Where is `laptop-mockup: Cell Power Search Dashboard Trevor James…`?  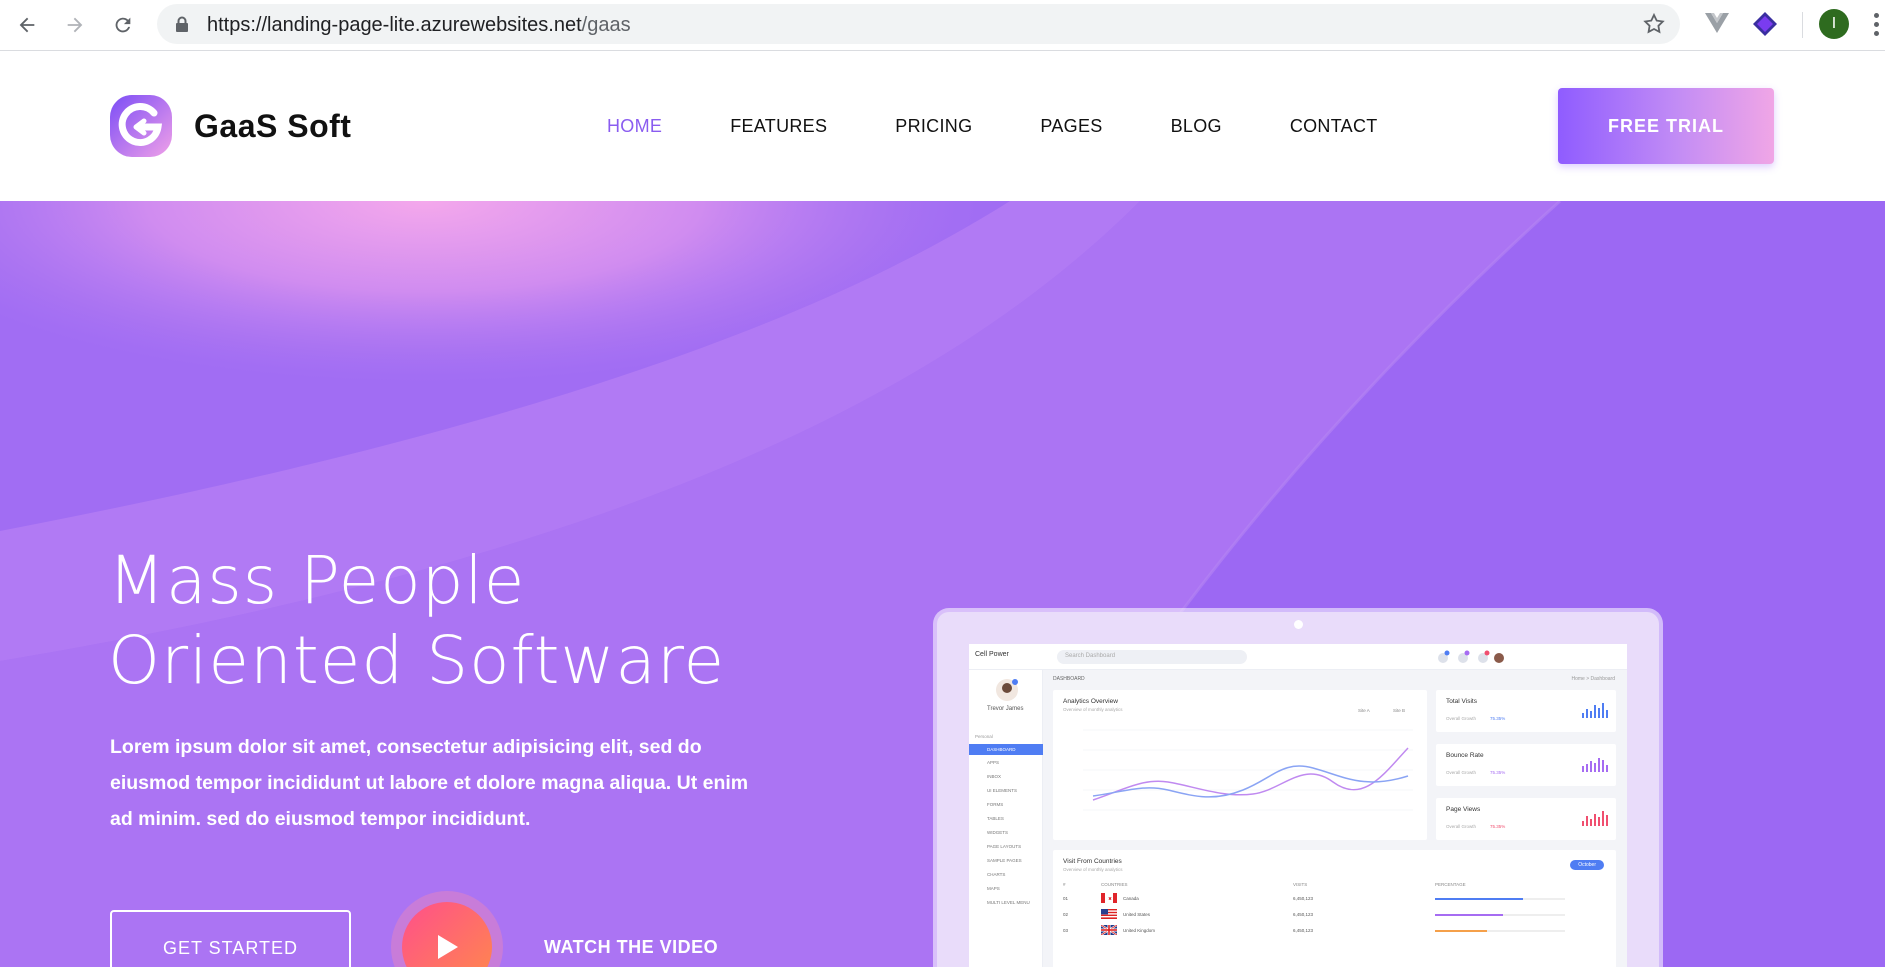 laptop-mockup: Cell Power Search Dashboard Trevor James… is located at coordinates (1298, 789).